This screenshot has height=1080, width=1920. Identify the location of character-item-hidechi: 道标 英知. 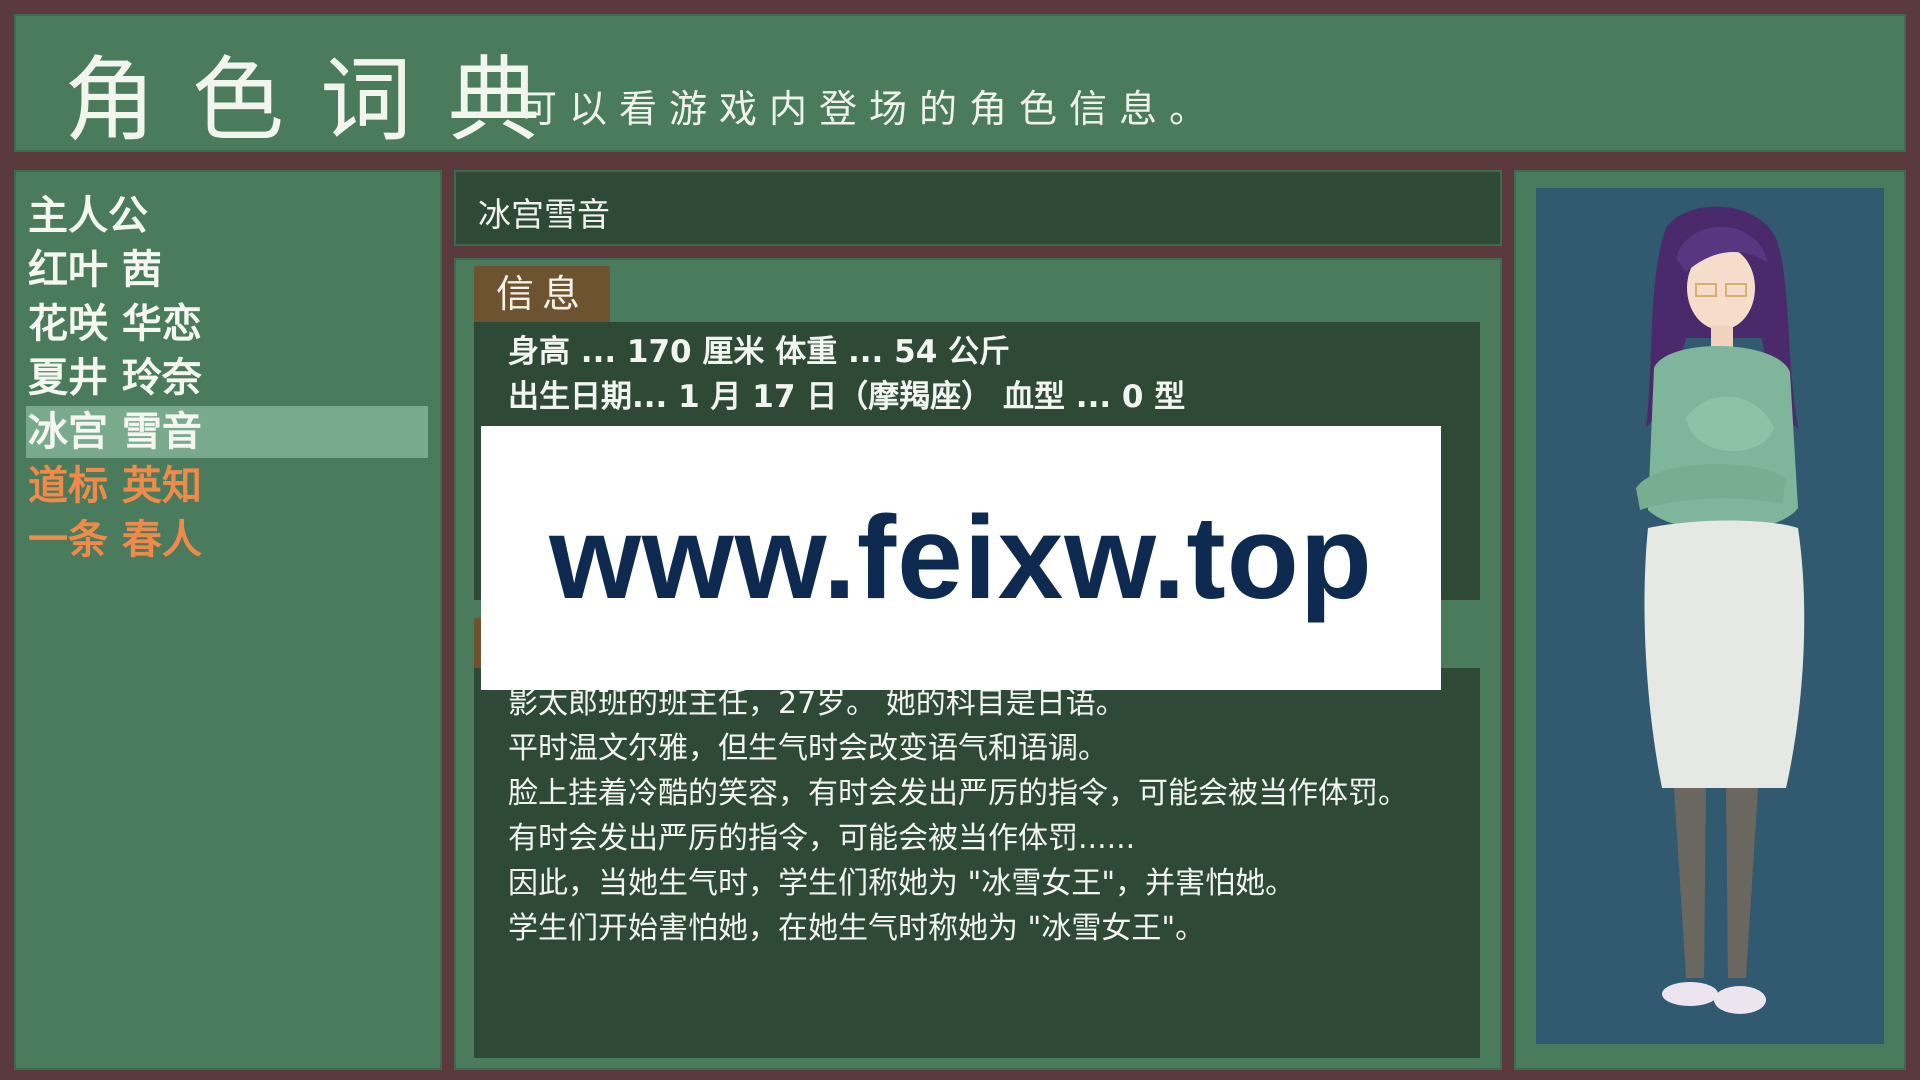
(227, 486).